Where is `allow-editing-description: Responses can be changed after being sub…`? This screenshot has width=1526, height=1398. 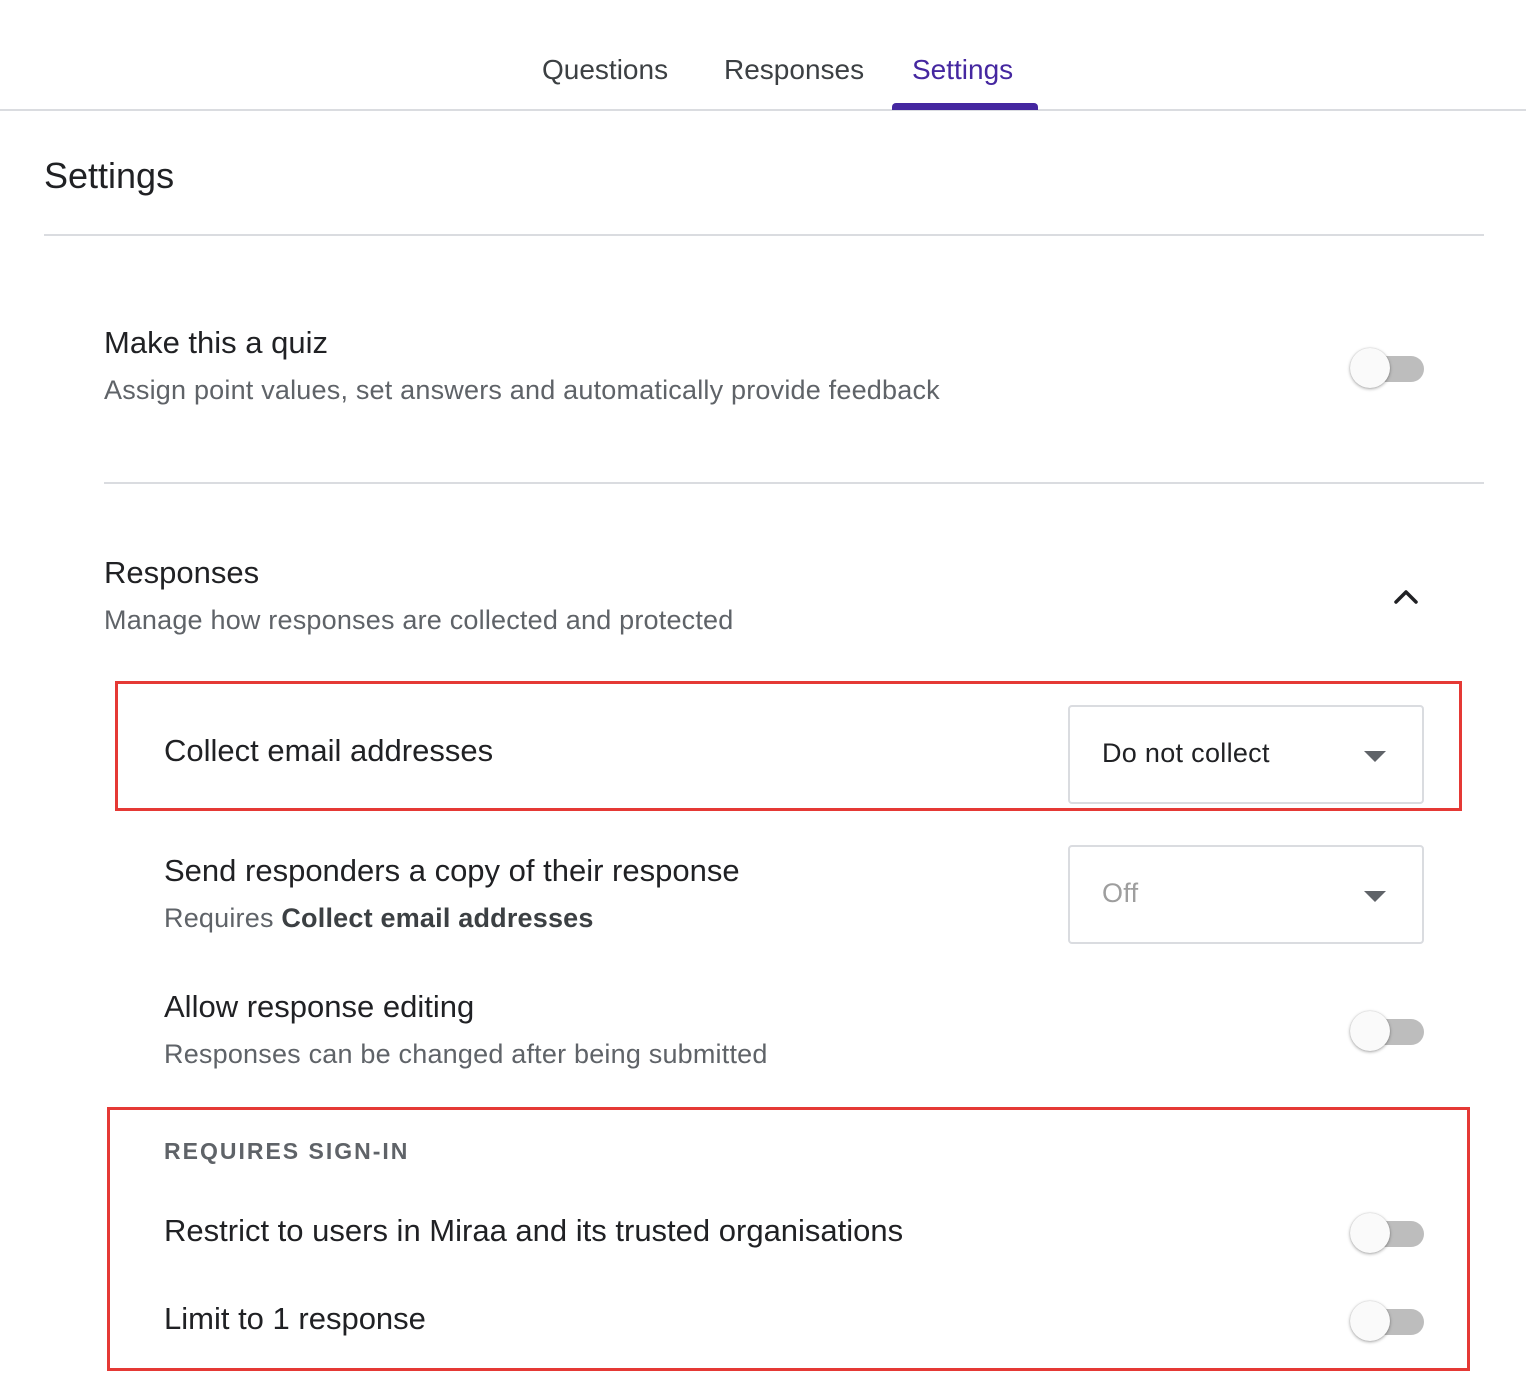
allow-editing-description: Responses can be changed after being sub… is located at coordinates (466, 1054).